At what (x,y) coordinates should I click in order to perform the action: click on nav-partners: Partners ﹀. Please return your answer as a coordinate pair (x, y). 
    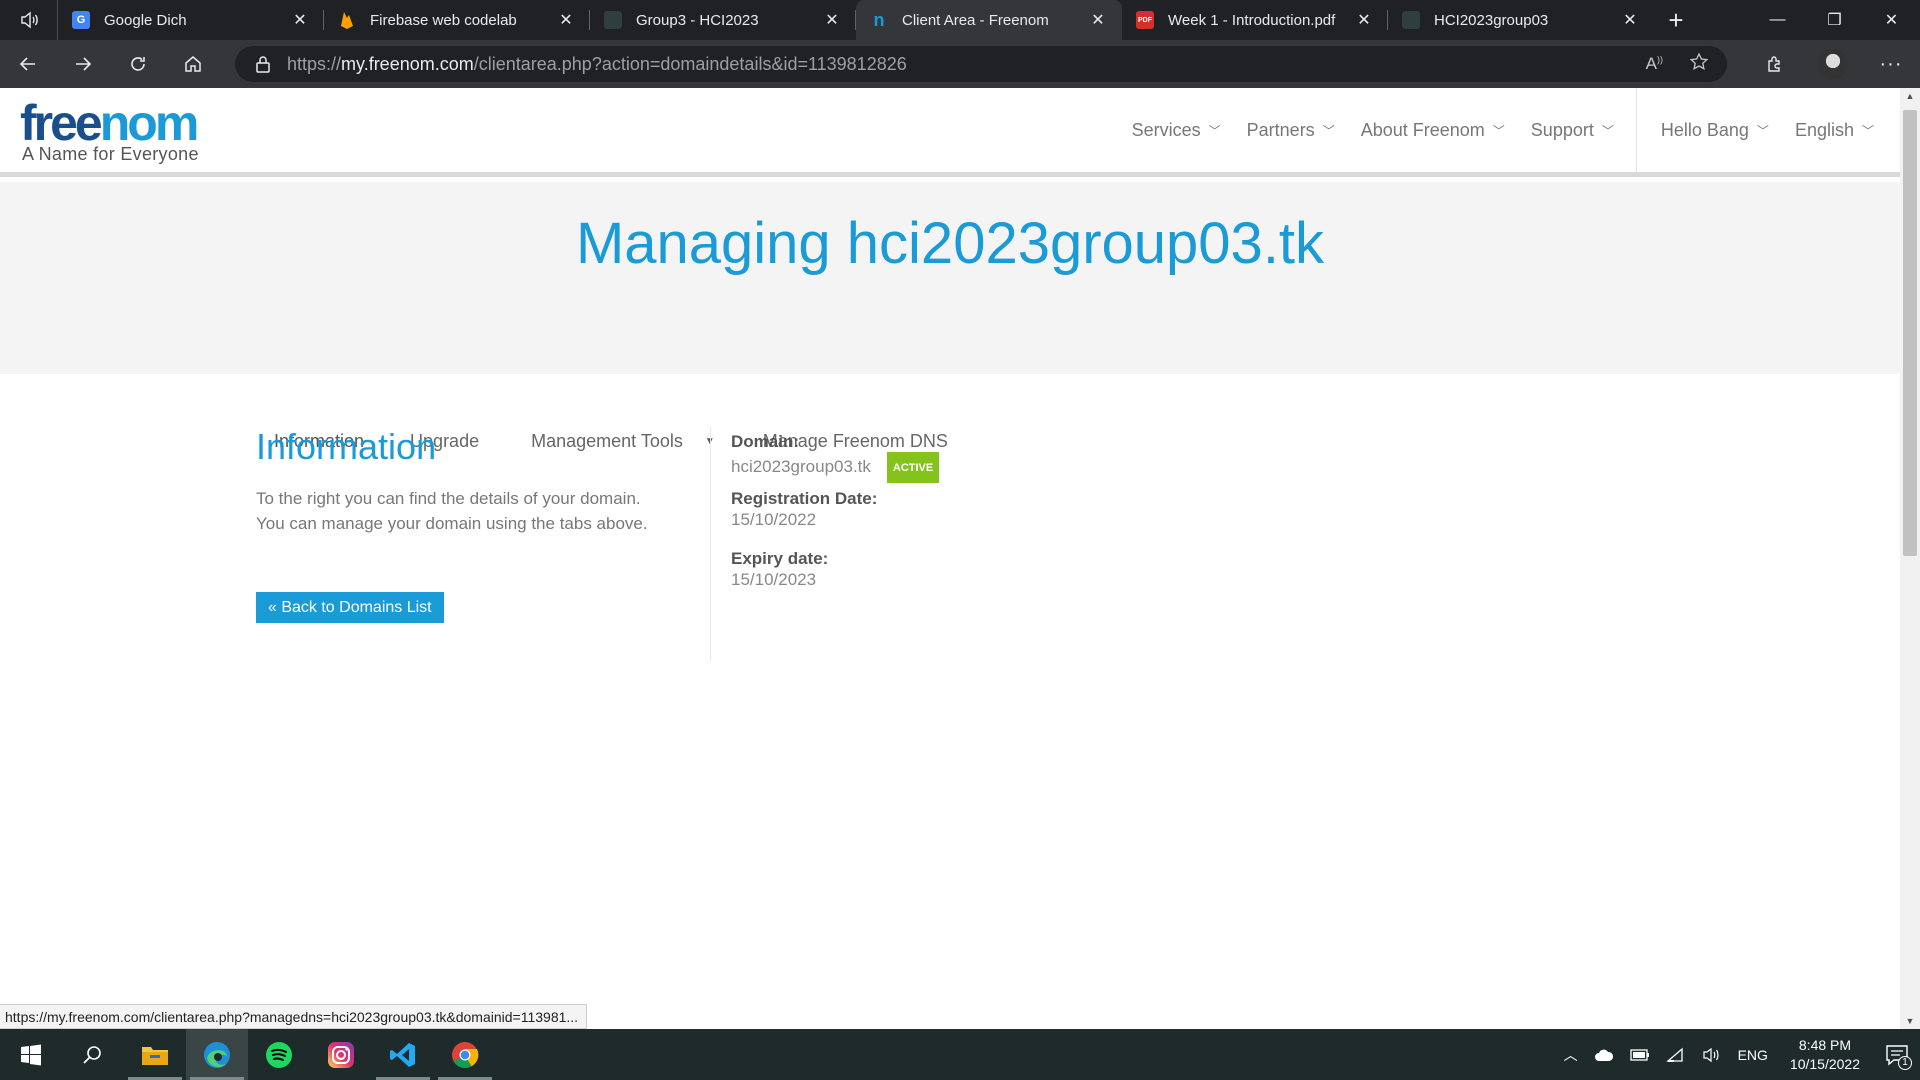
    Looking at the image, I should click on (1291, 130).